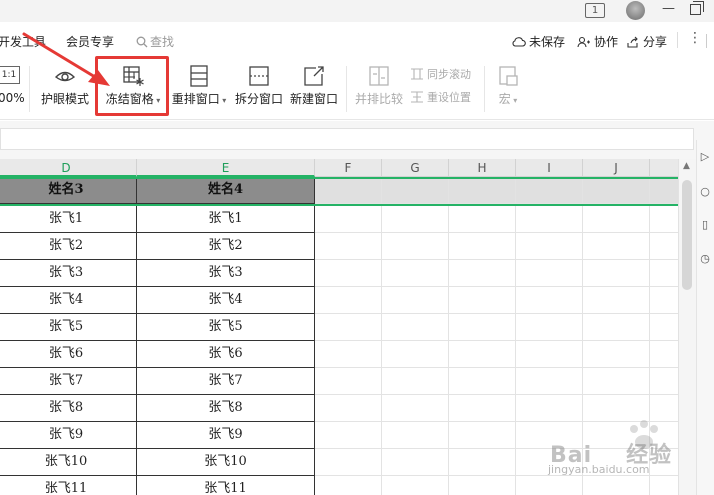  Describe the element at coordinates (259, 88) in the screenshot. I see `split-window-button: 拆分窗口` at that location.